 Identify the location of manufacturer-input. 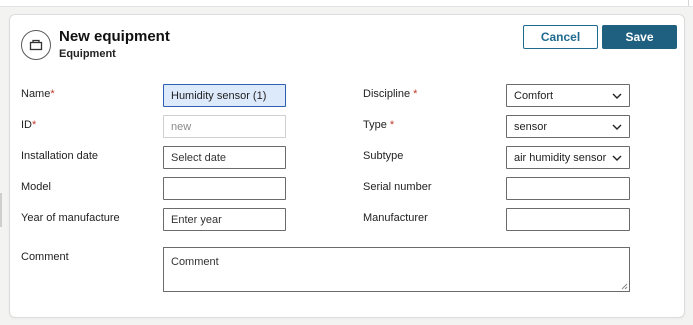
(568, 219).